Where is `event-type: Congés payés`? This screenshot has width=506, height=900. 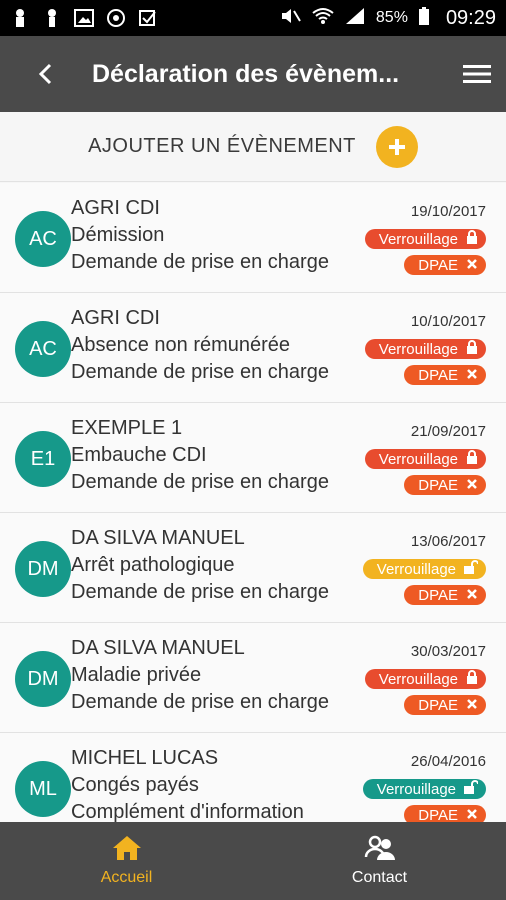 event-type: Congés payés is located at coordinates (135, 785).